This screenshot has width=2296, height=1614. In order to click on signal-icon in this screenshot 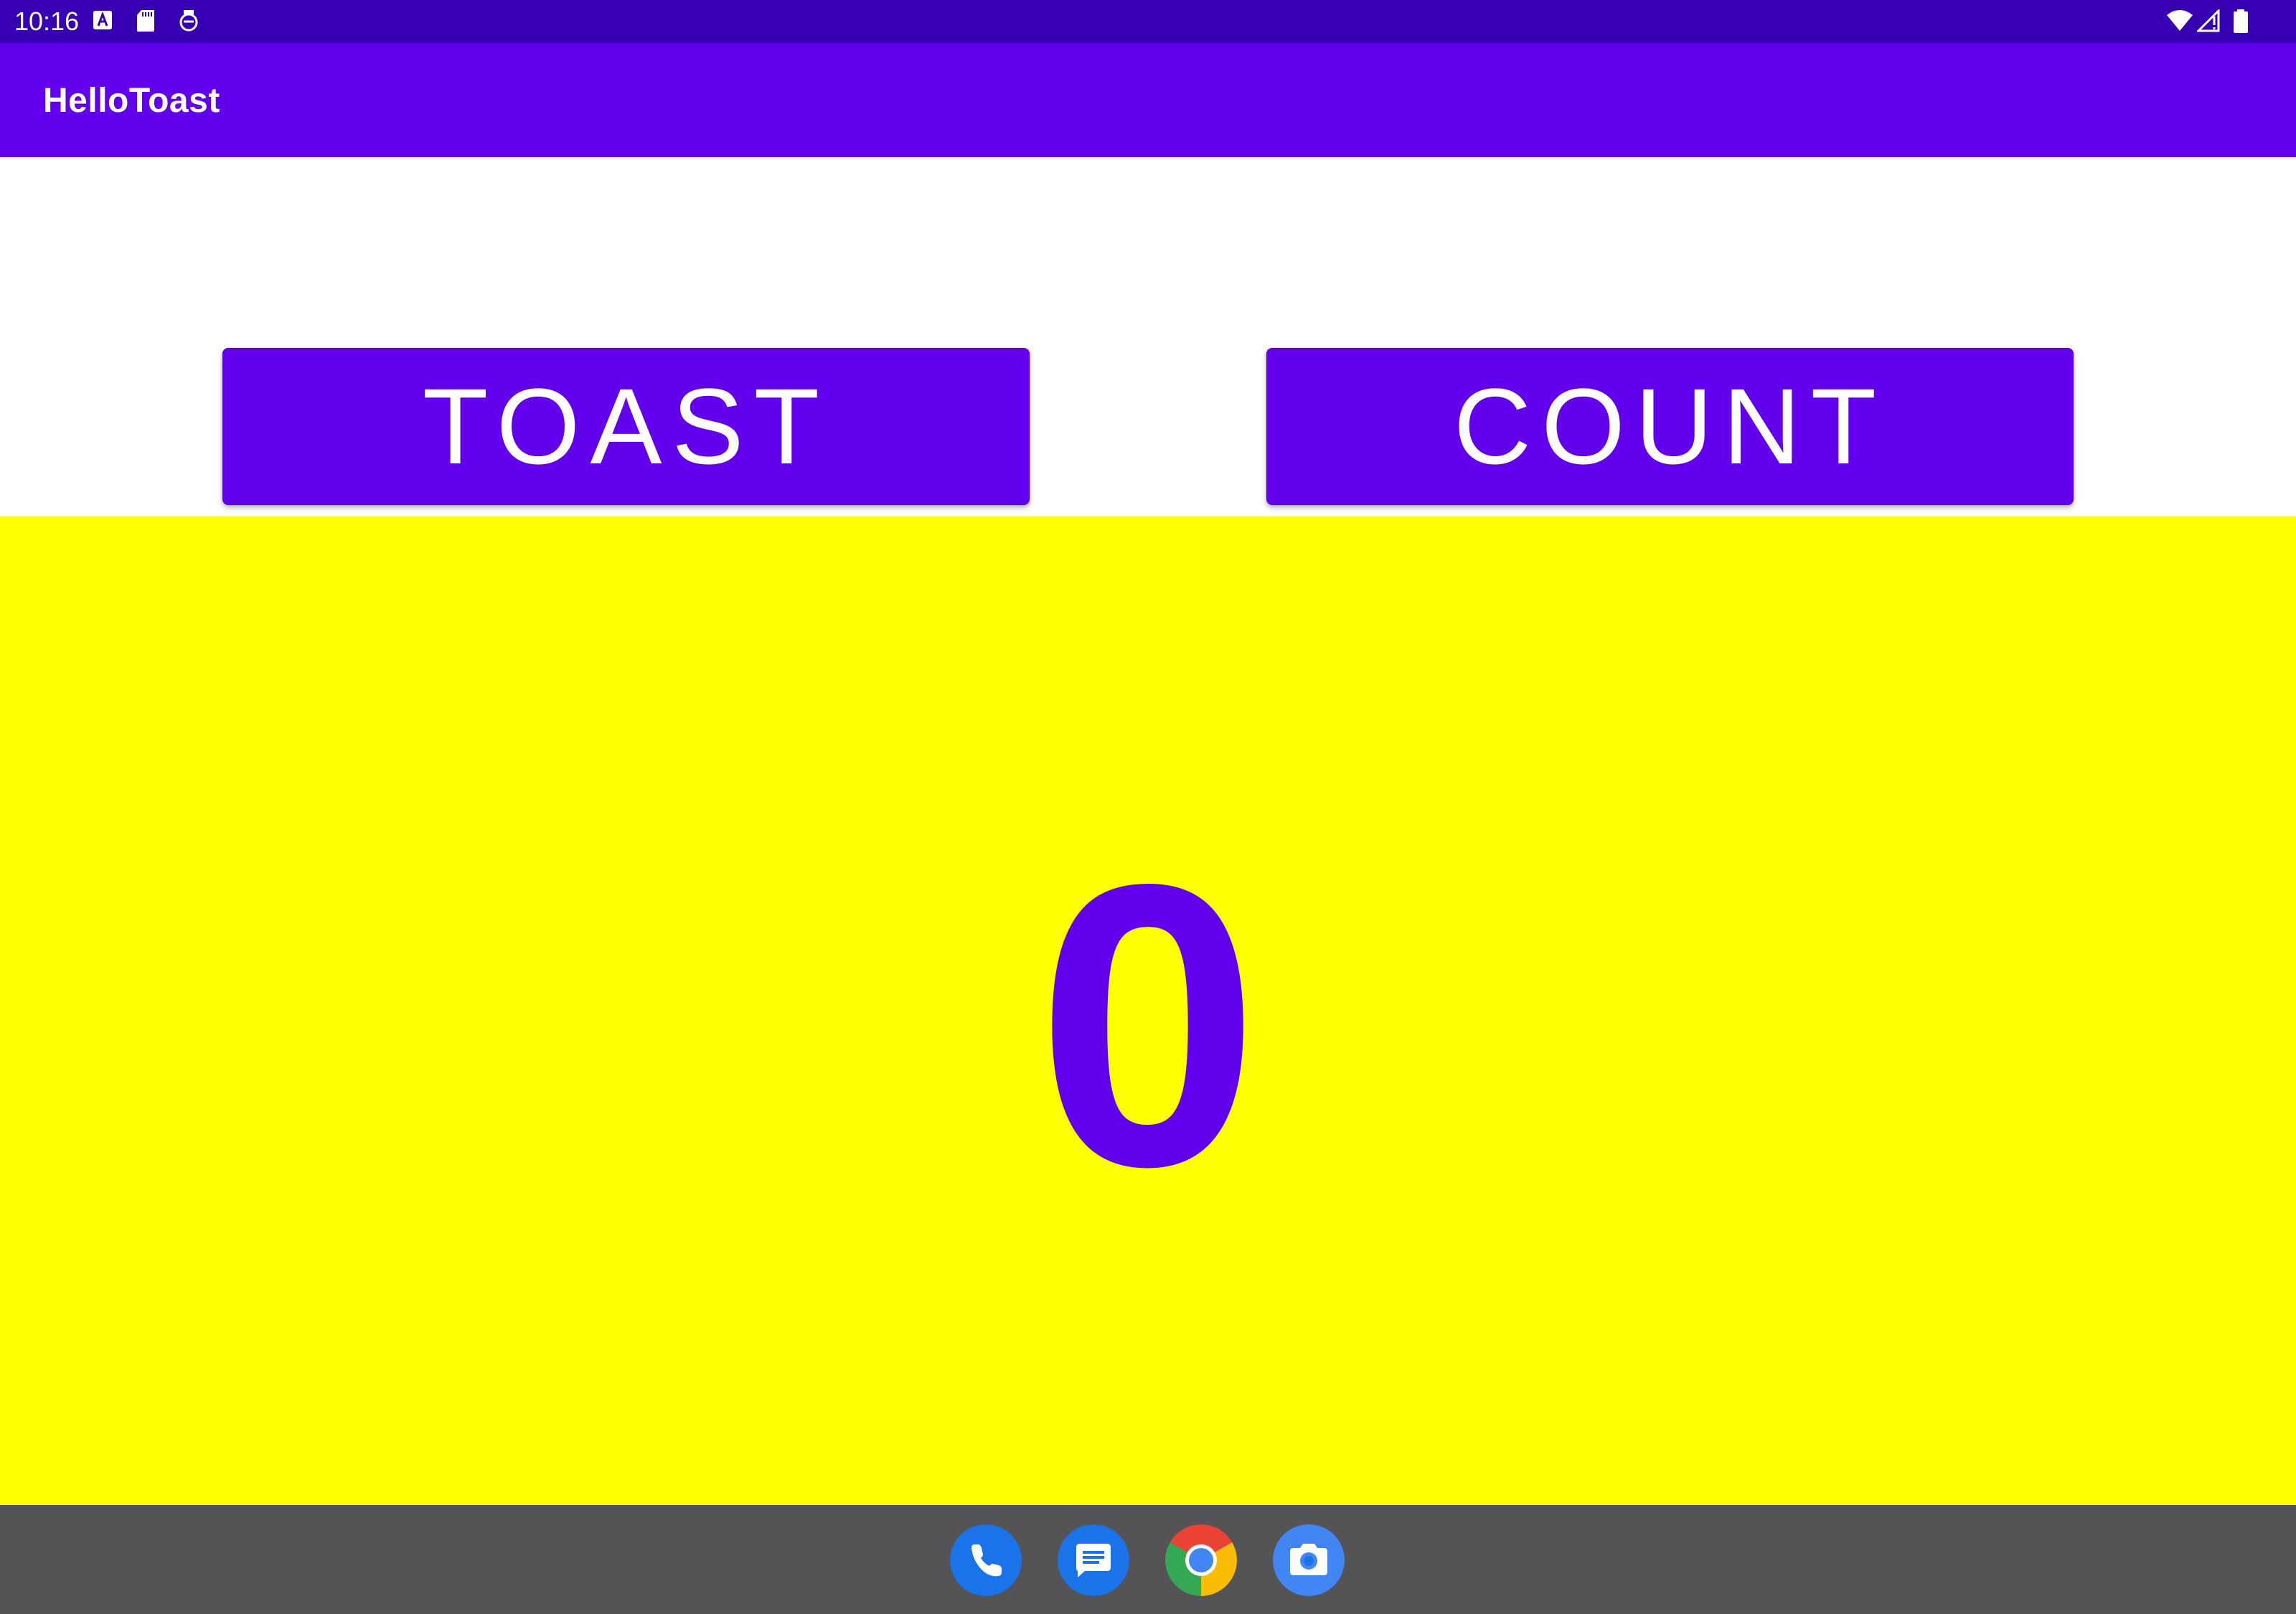, I will do `click(2209, 20)`.